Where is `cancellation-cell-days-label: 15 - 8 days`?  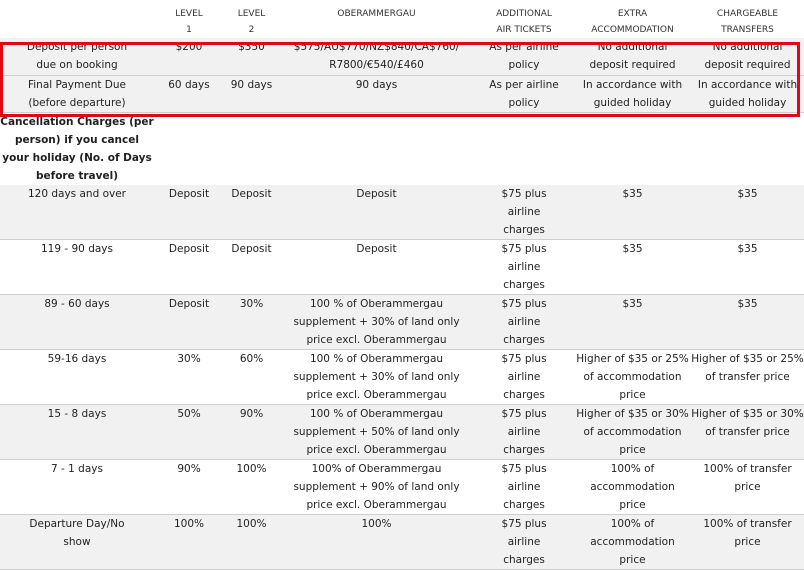
cancellation-cell-days-label: 15 - 8 days is located at coordinates (77, 432).